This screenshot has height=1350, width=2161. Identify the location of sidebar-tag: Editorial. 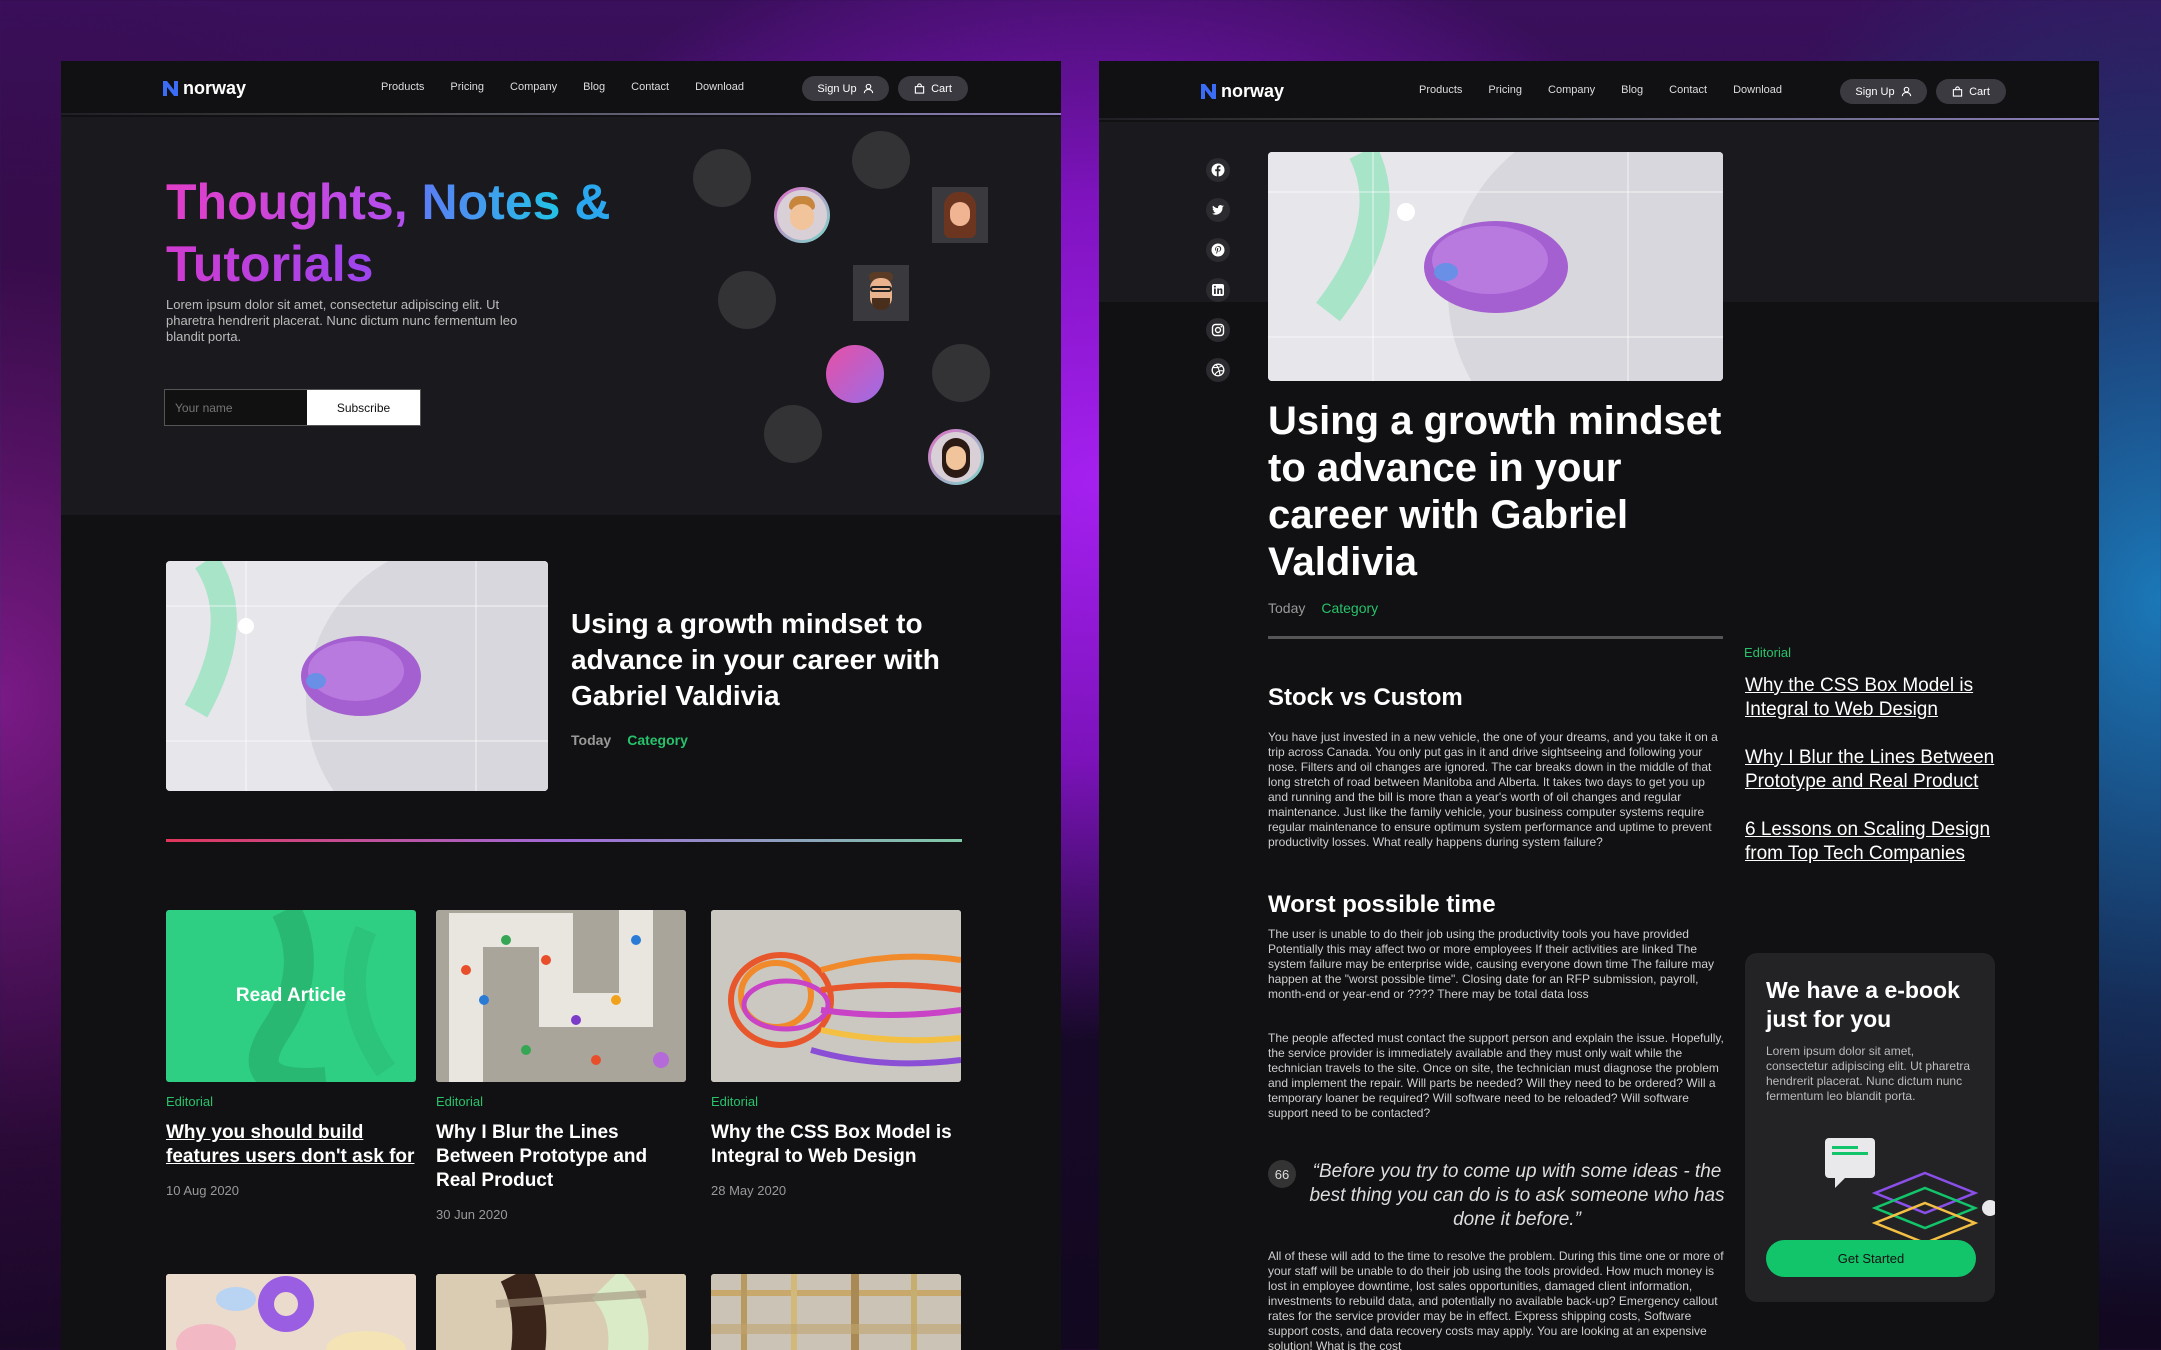
(1767, 652).